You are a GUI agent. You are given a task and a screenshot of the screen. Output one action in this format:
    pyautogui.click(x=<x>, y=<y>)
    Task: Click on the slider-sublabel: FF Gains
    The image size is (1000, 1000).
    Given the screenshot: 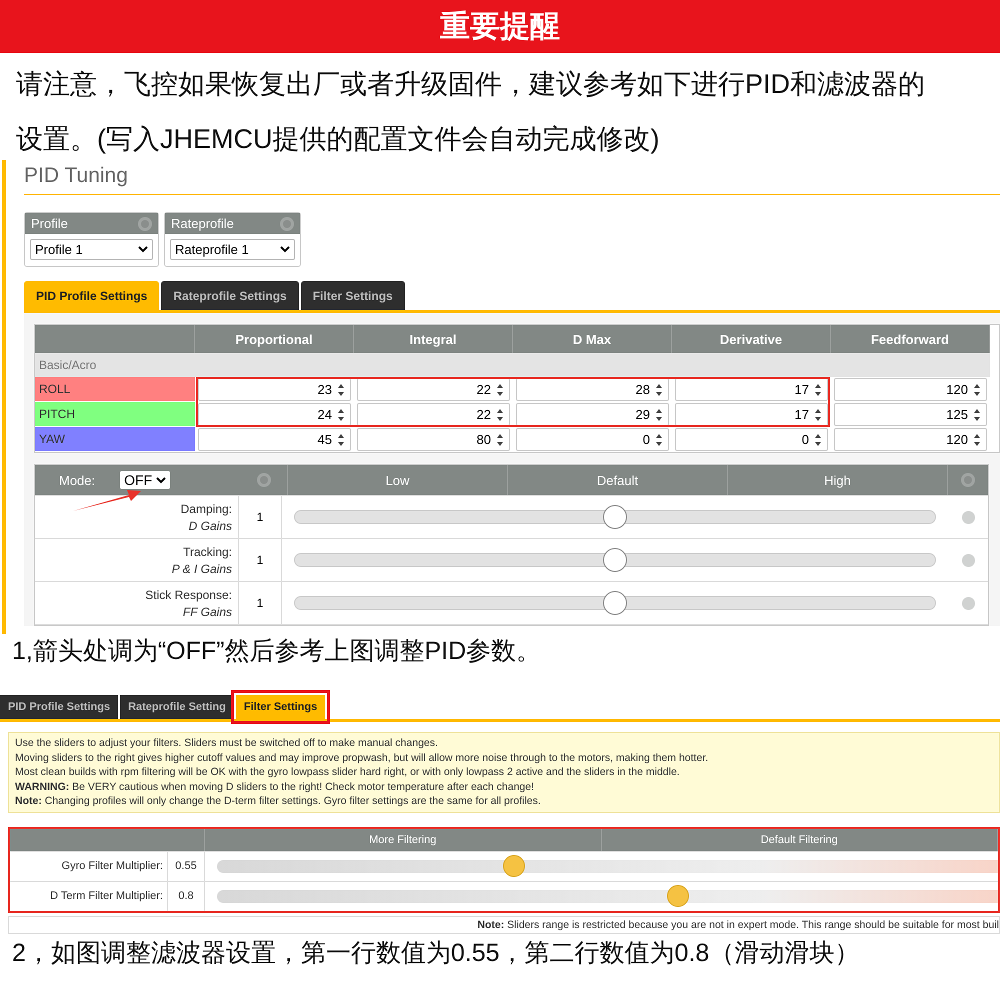 What is the action you would take?
    pyautogui.click(x=207, y=611)
    